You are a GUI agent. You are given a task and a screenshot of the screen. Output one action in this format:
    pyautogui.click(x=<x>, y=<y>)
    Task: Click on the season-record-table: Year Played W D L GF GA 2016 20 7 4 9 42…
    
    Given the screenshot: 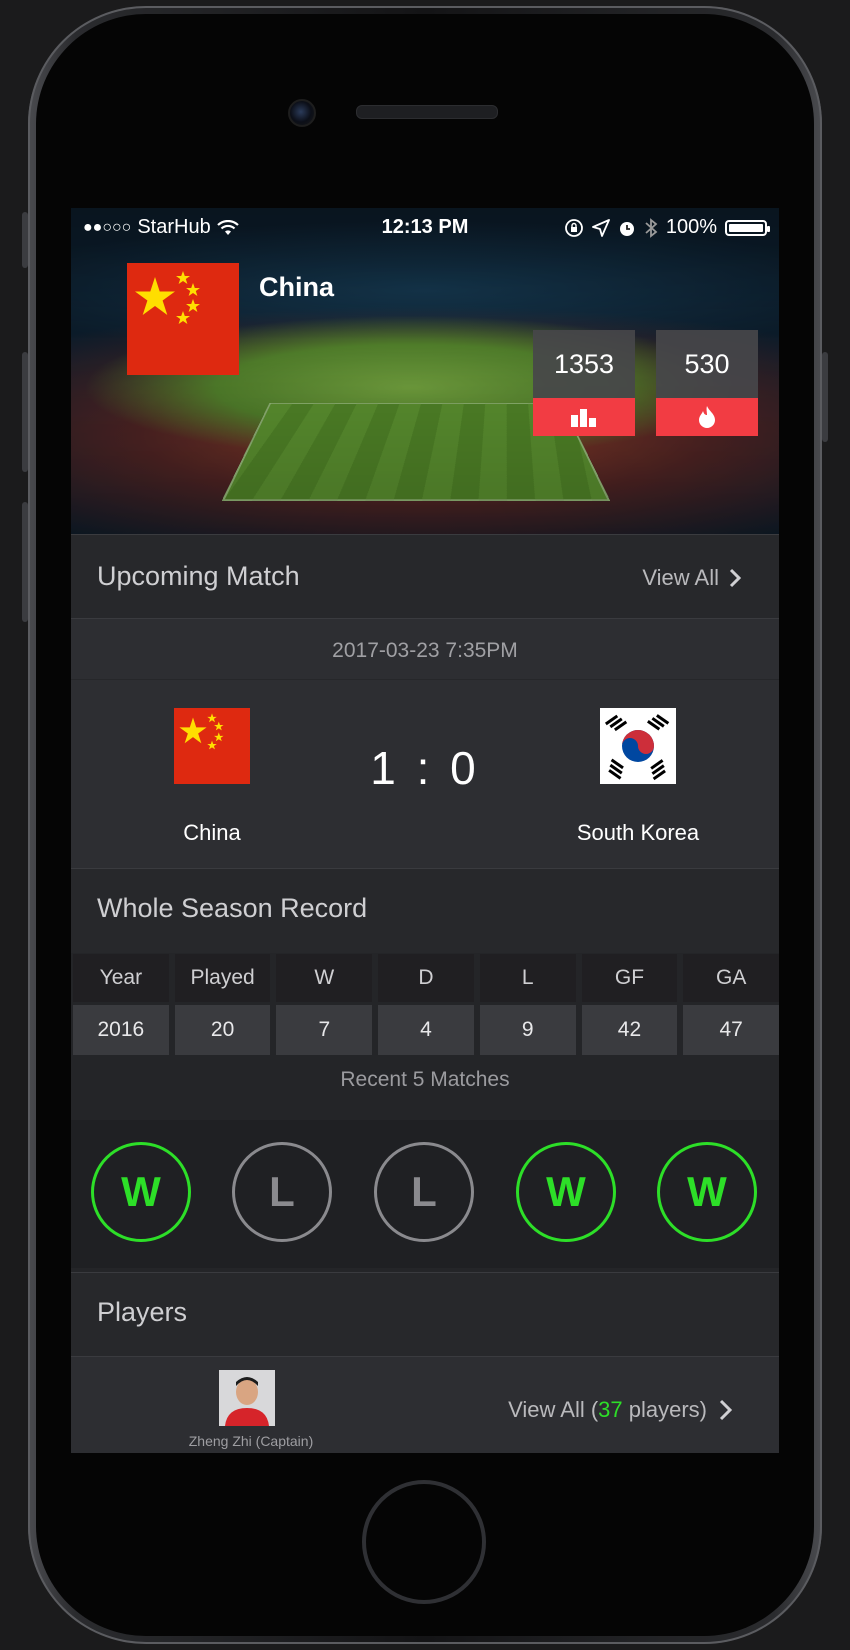 What is the action you would take?
    pyautogui.click(x=426, y=1004)
    